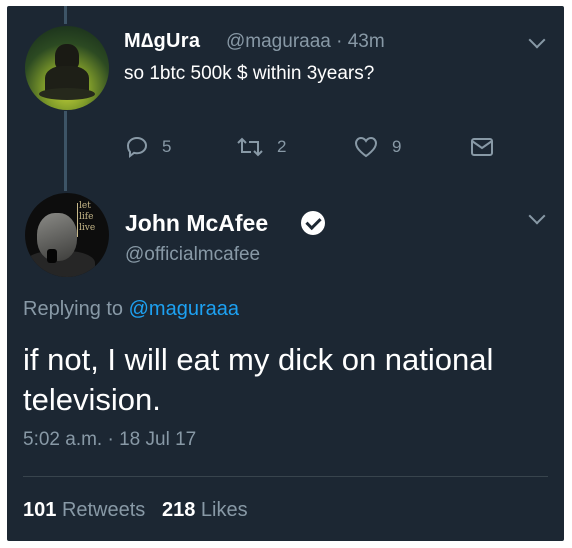 This screenshot has width=572, height=548. I want to click on main-handle: @officialmcafee, so click(192, 255).